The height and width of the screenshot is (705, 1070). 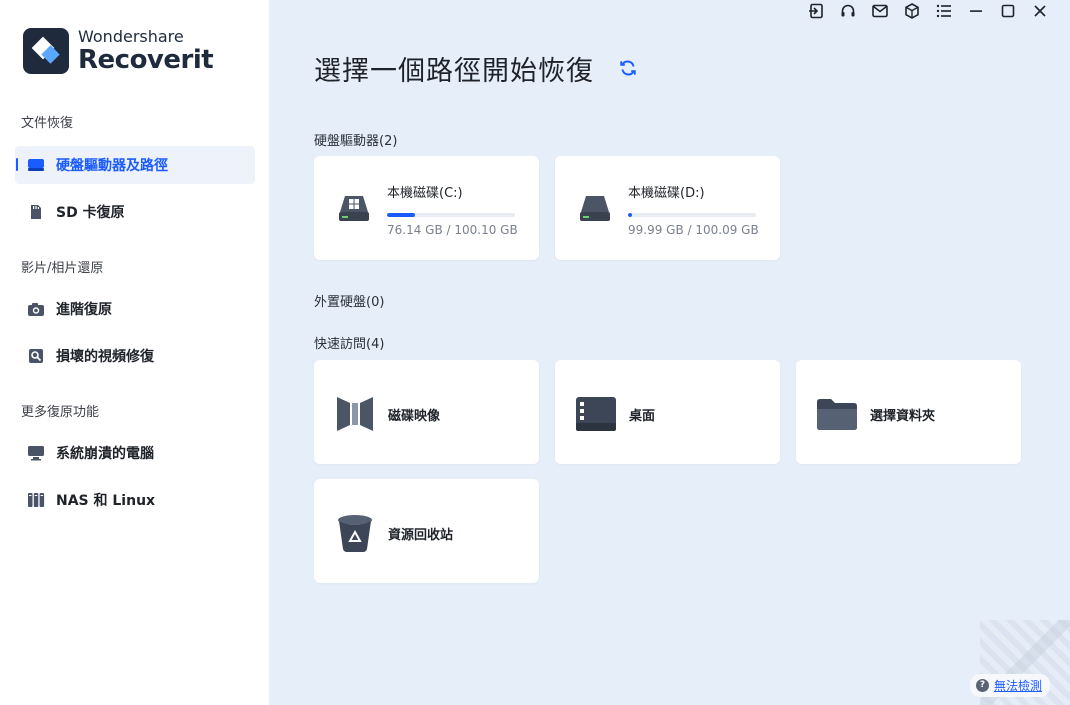 I want to click on app-logo: Wondershare Recoverit, so click(x=118, y=51).